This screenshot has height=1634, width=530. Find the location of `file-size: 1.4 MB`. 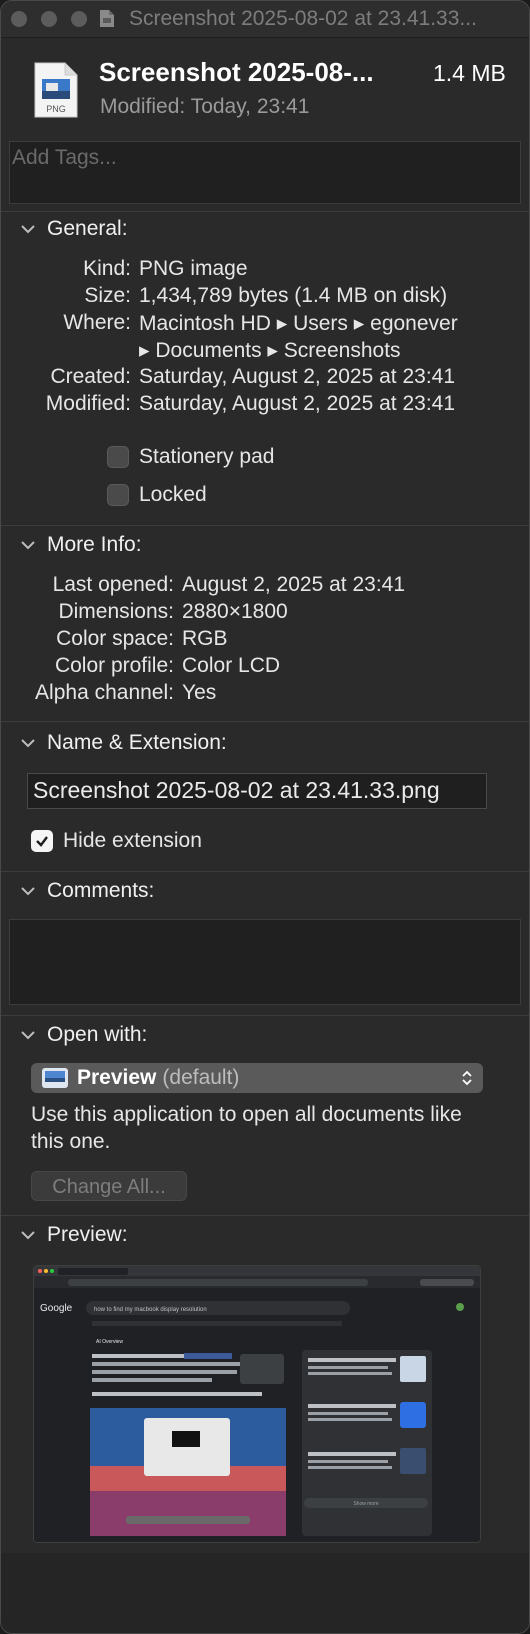

file-size: 1.4 MB is located at coordinates (469, 73).